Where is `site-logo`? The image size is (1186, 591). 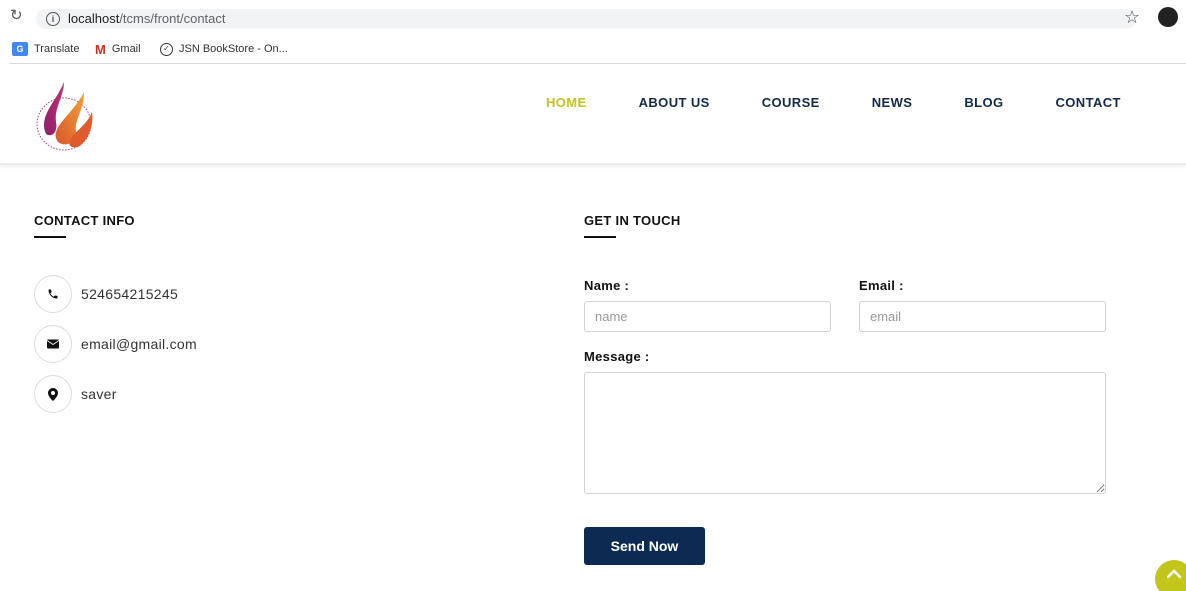
site-logo is located at coordinates (67, 114).